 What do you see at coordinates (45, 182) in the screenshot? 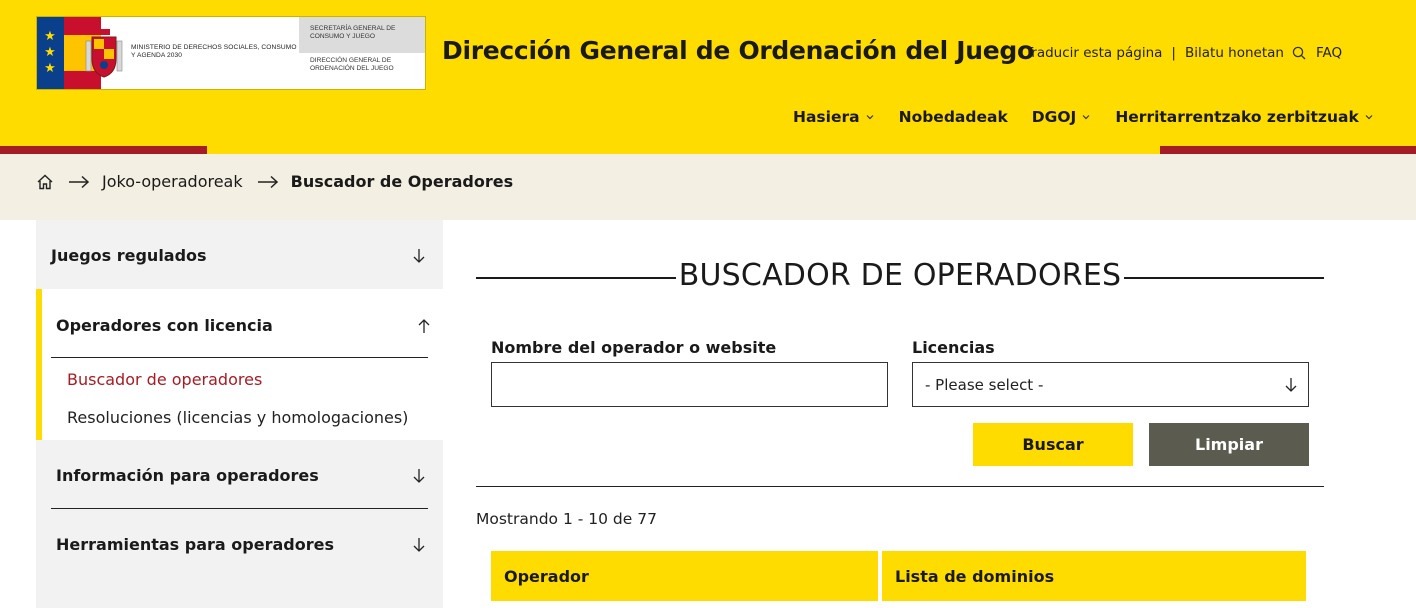
I see `home-icon` at bounding box center [45, 182].